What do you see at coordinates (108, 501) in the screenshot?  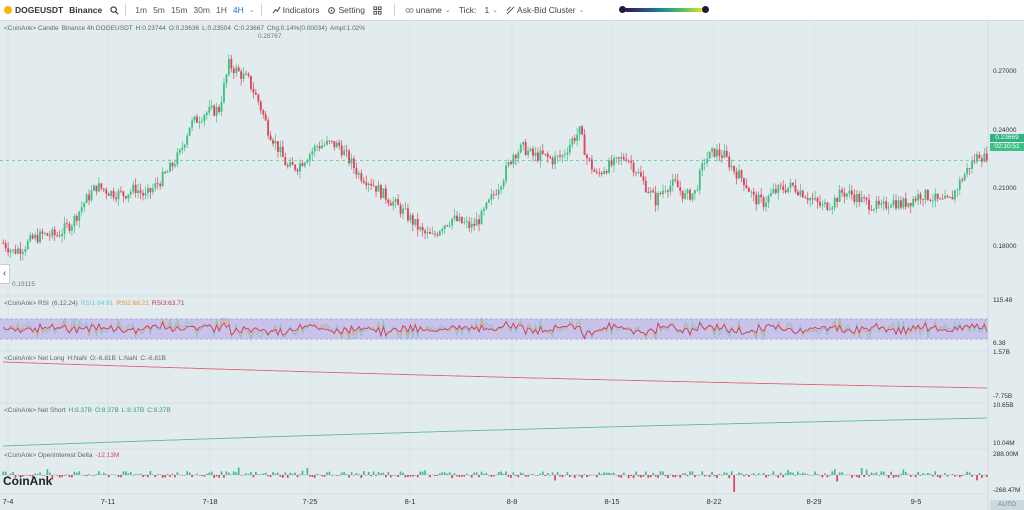 I see `x-label: 7-11` at bounding box center [108, 501].